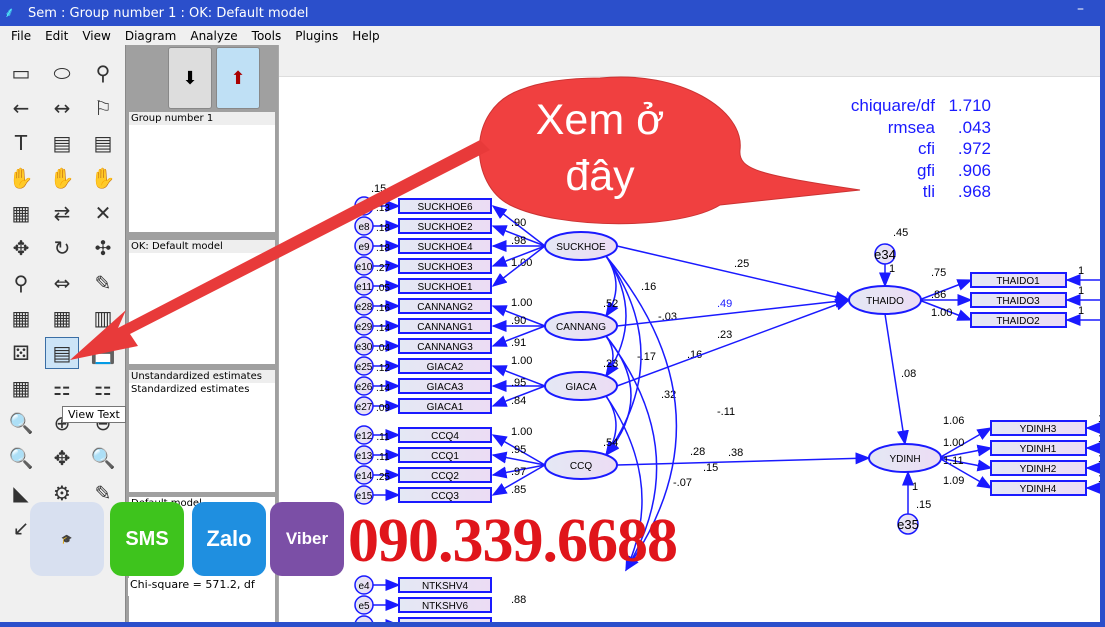 This screenshot has height=627, width=1105. Describe the element at coordinates (600, 148) in the screenshot. I see `callout-text: Xem ở đây` at that location.